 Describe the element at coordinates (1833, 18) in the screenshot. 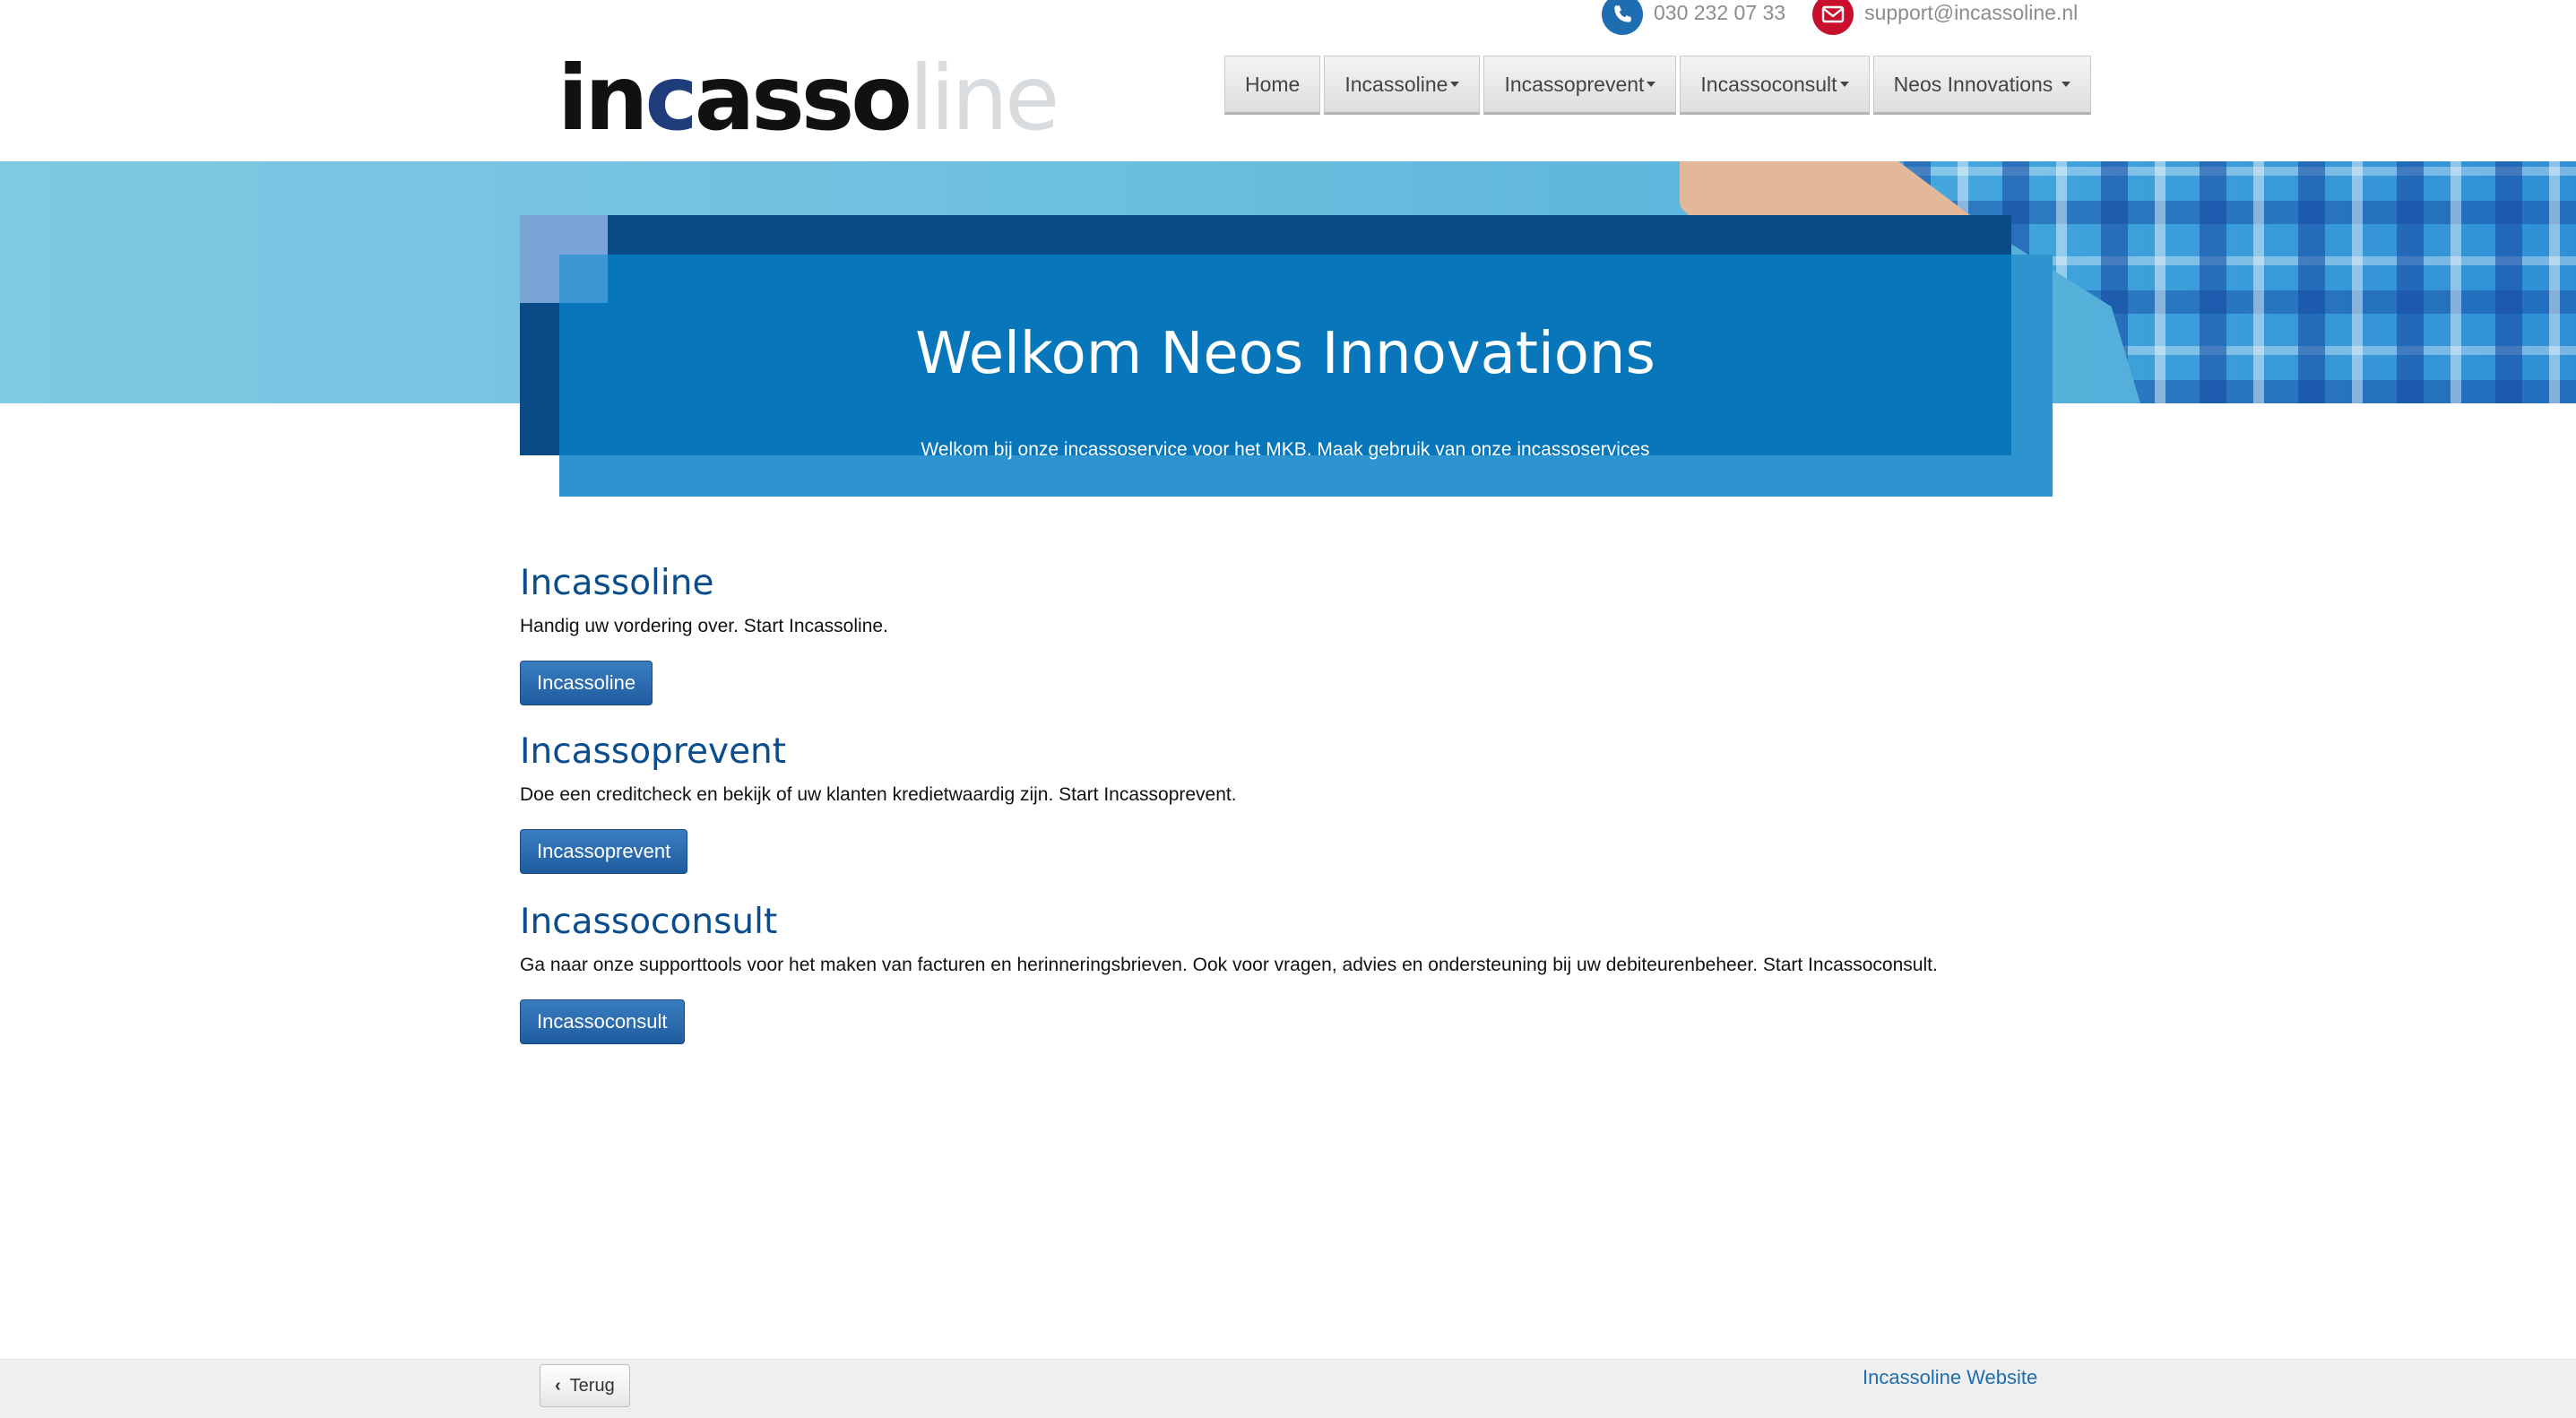

I see `envelope-icon` at that location.